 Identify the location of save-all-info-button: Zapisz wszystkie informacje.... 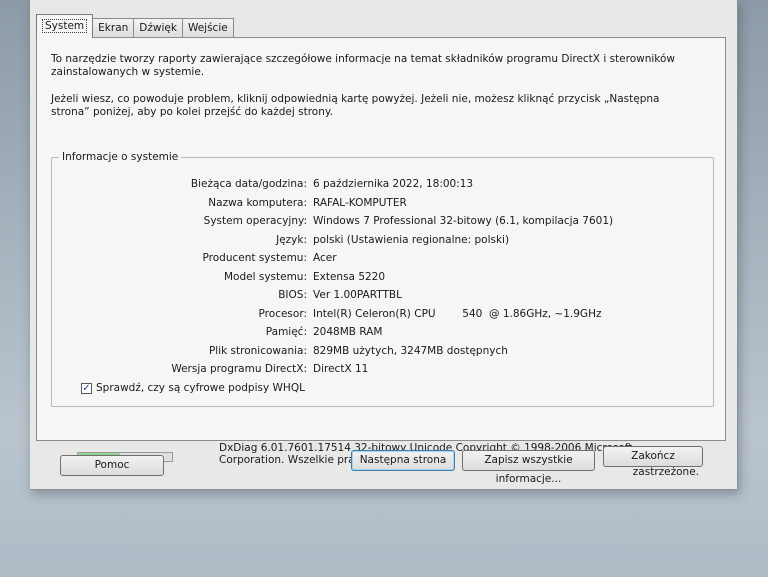
(528, 467).